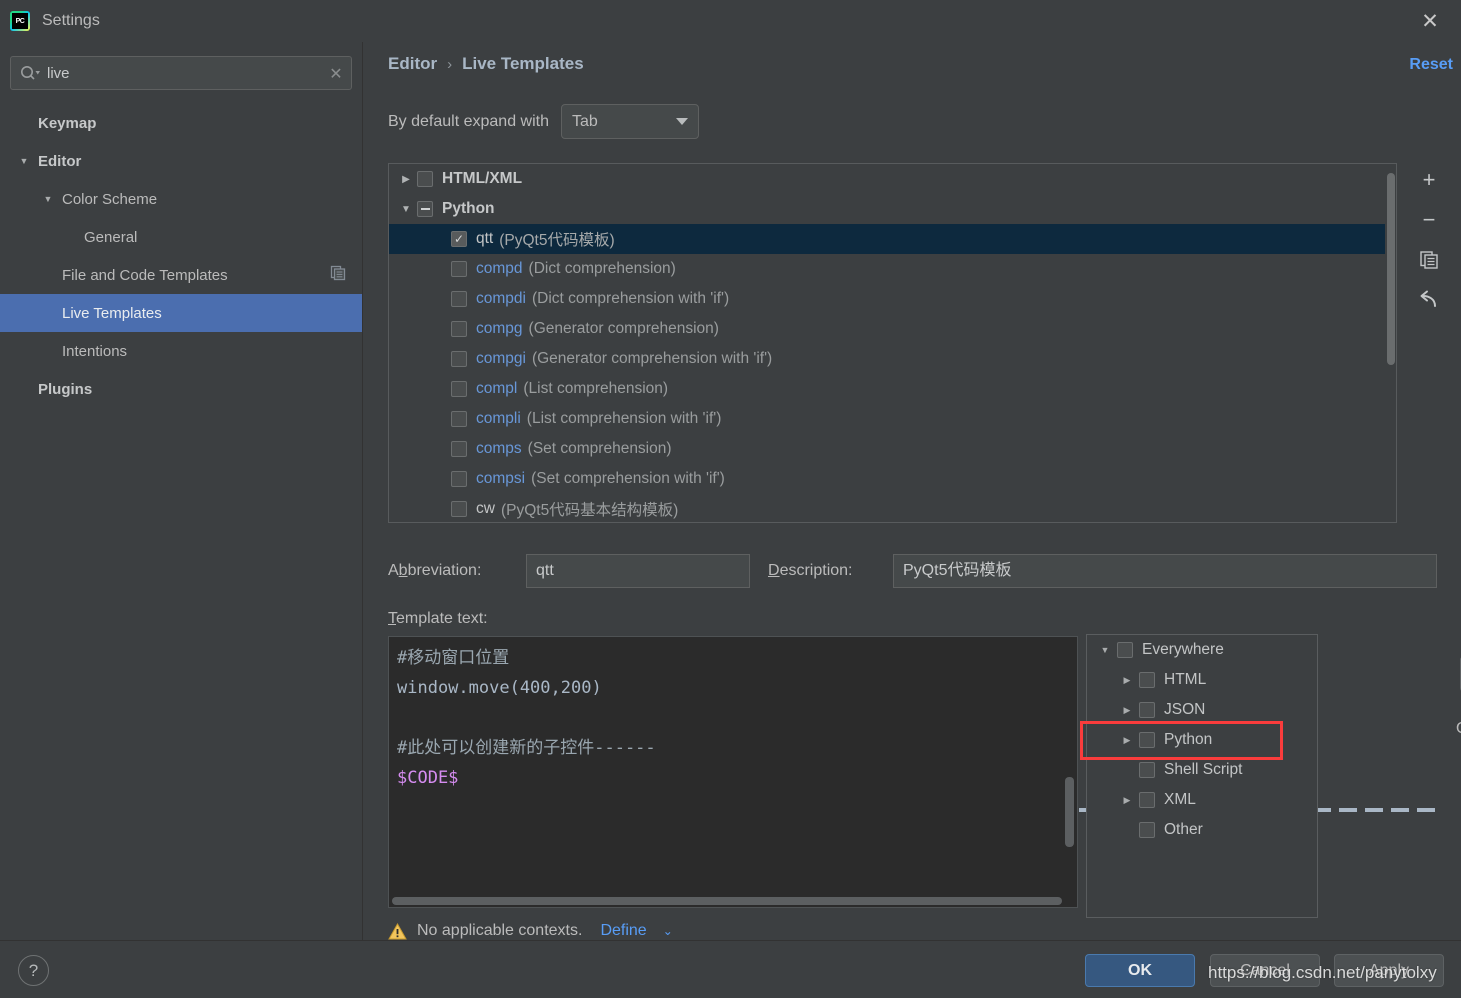  Describe the element at coordinates (485, 508) in the screenshot. I see `template-abbreviation: cw` at that location.